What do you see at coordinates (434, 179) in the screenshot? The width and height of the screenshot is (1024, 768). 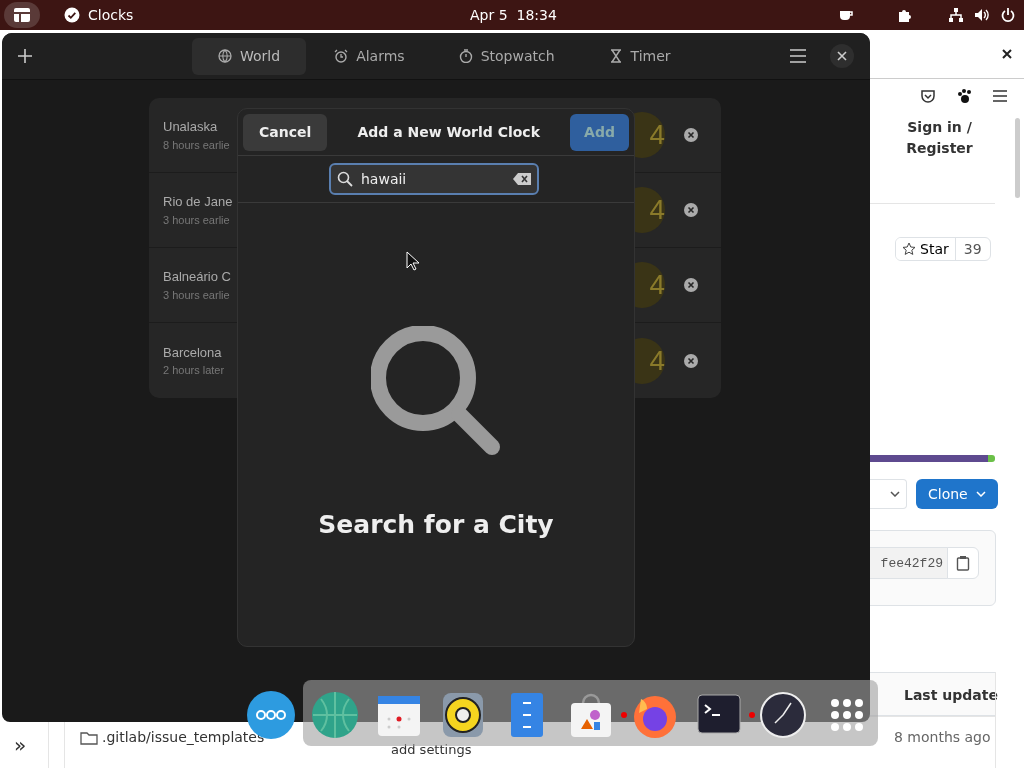 I see `search-field: hawaii` at bounding box center [434, 179].